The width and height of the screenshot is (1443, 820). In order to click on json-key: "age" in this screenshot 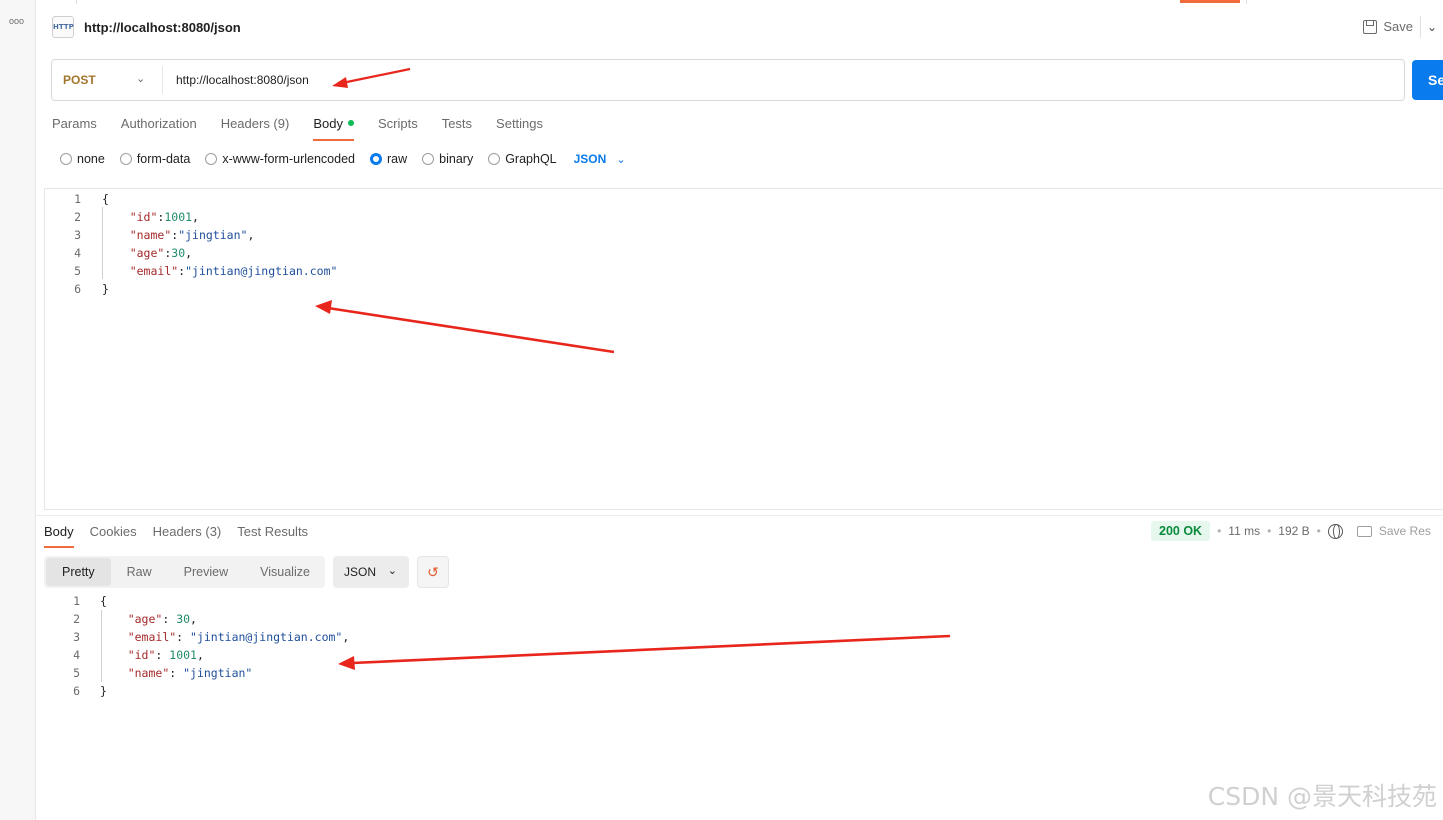, I will do `click(147, 253)`.